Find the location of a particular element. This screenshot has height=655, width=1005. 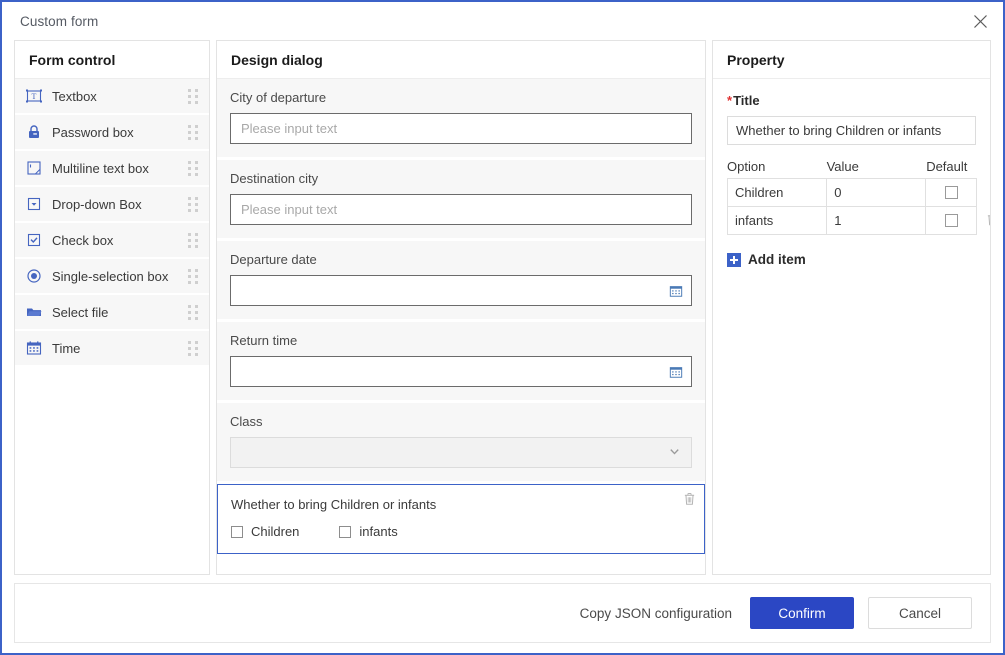

city-of-departure-input: Please input text is located at coordinates (461, 128).